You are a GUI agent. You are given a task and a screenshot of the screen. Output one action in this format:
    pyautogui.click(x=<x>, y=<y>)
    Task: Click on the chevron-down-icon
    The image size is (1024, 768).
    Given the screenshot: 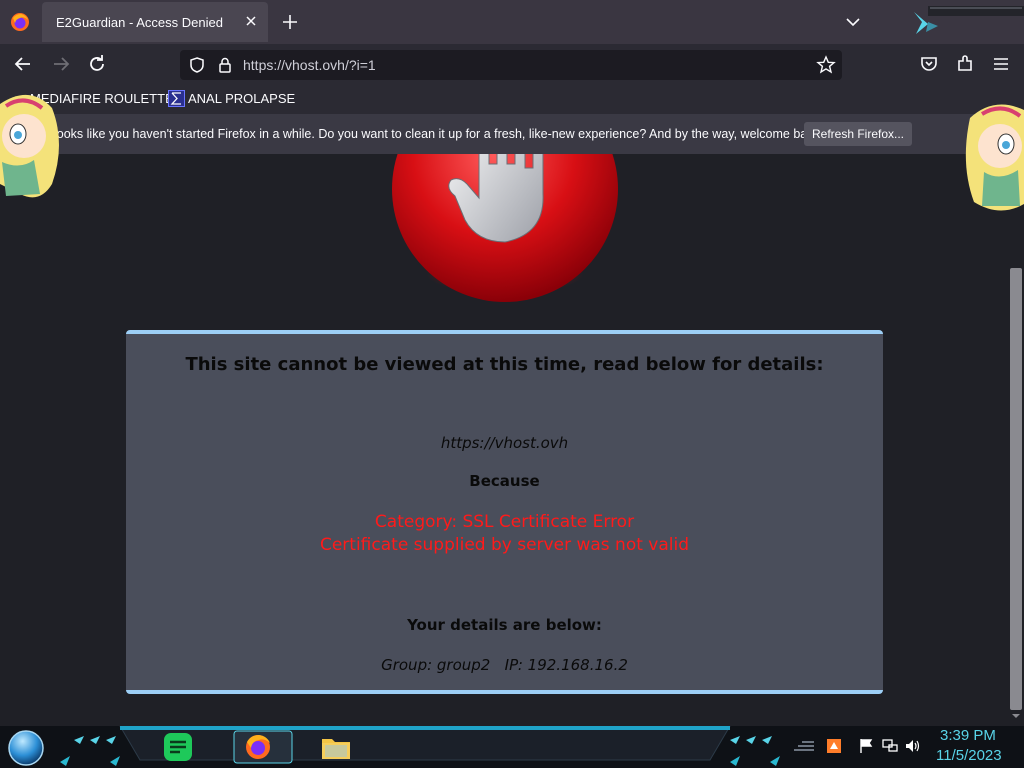 What is the action you would take?
    pyautogui.click(x=853, y=22)
    